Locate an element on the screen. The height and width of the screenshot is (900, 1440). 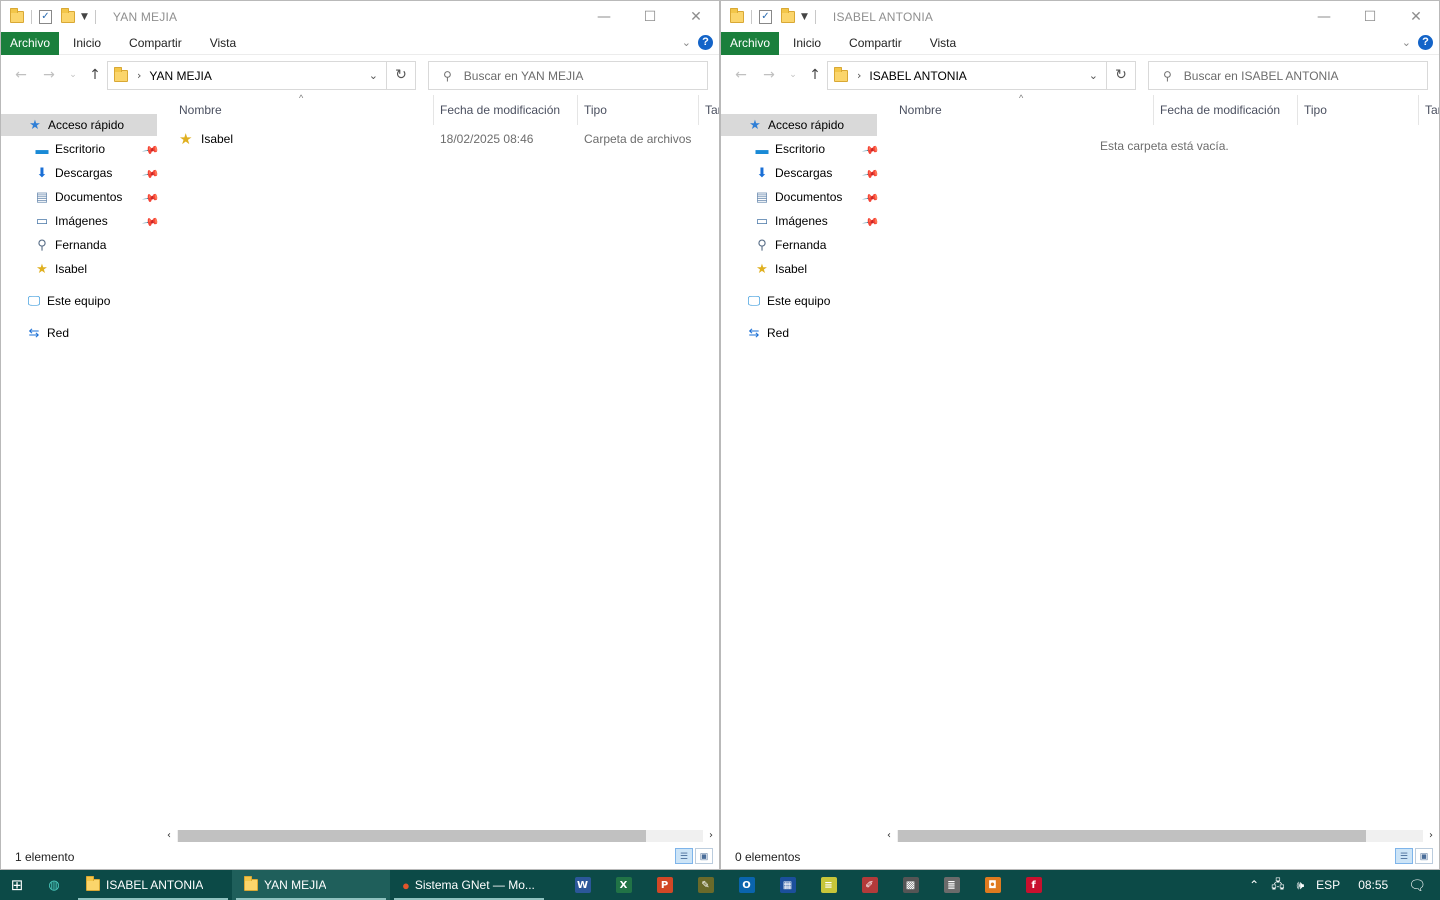
address-path: ISABEL ANTONIA is located at coordinates (917, 76).